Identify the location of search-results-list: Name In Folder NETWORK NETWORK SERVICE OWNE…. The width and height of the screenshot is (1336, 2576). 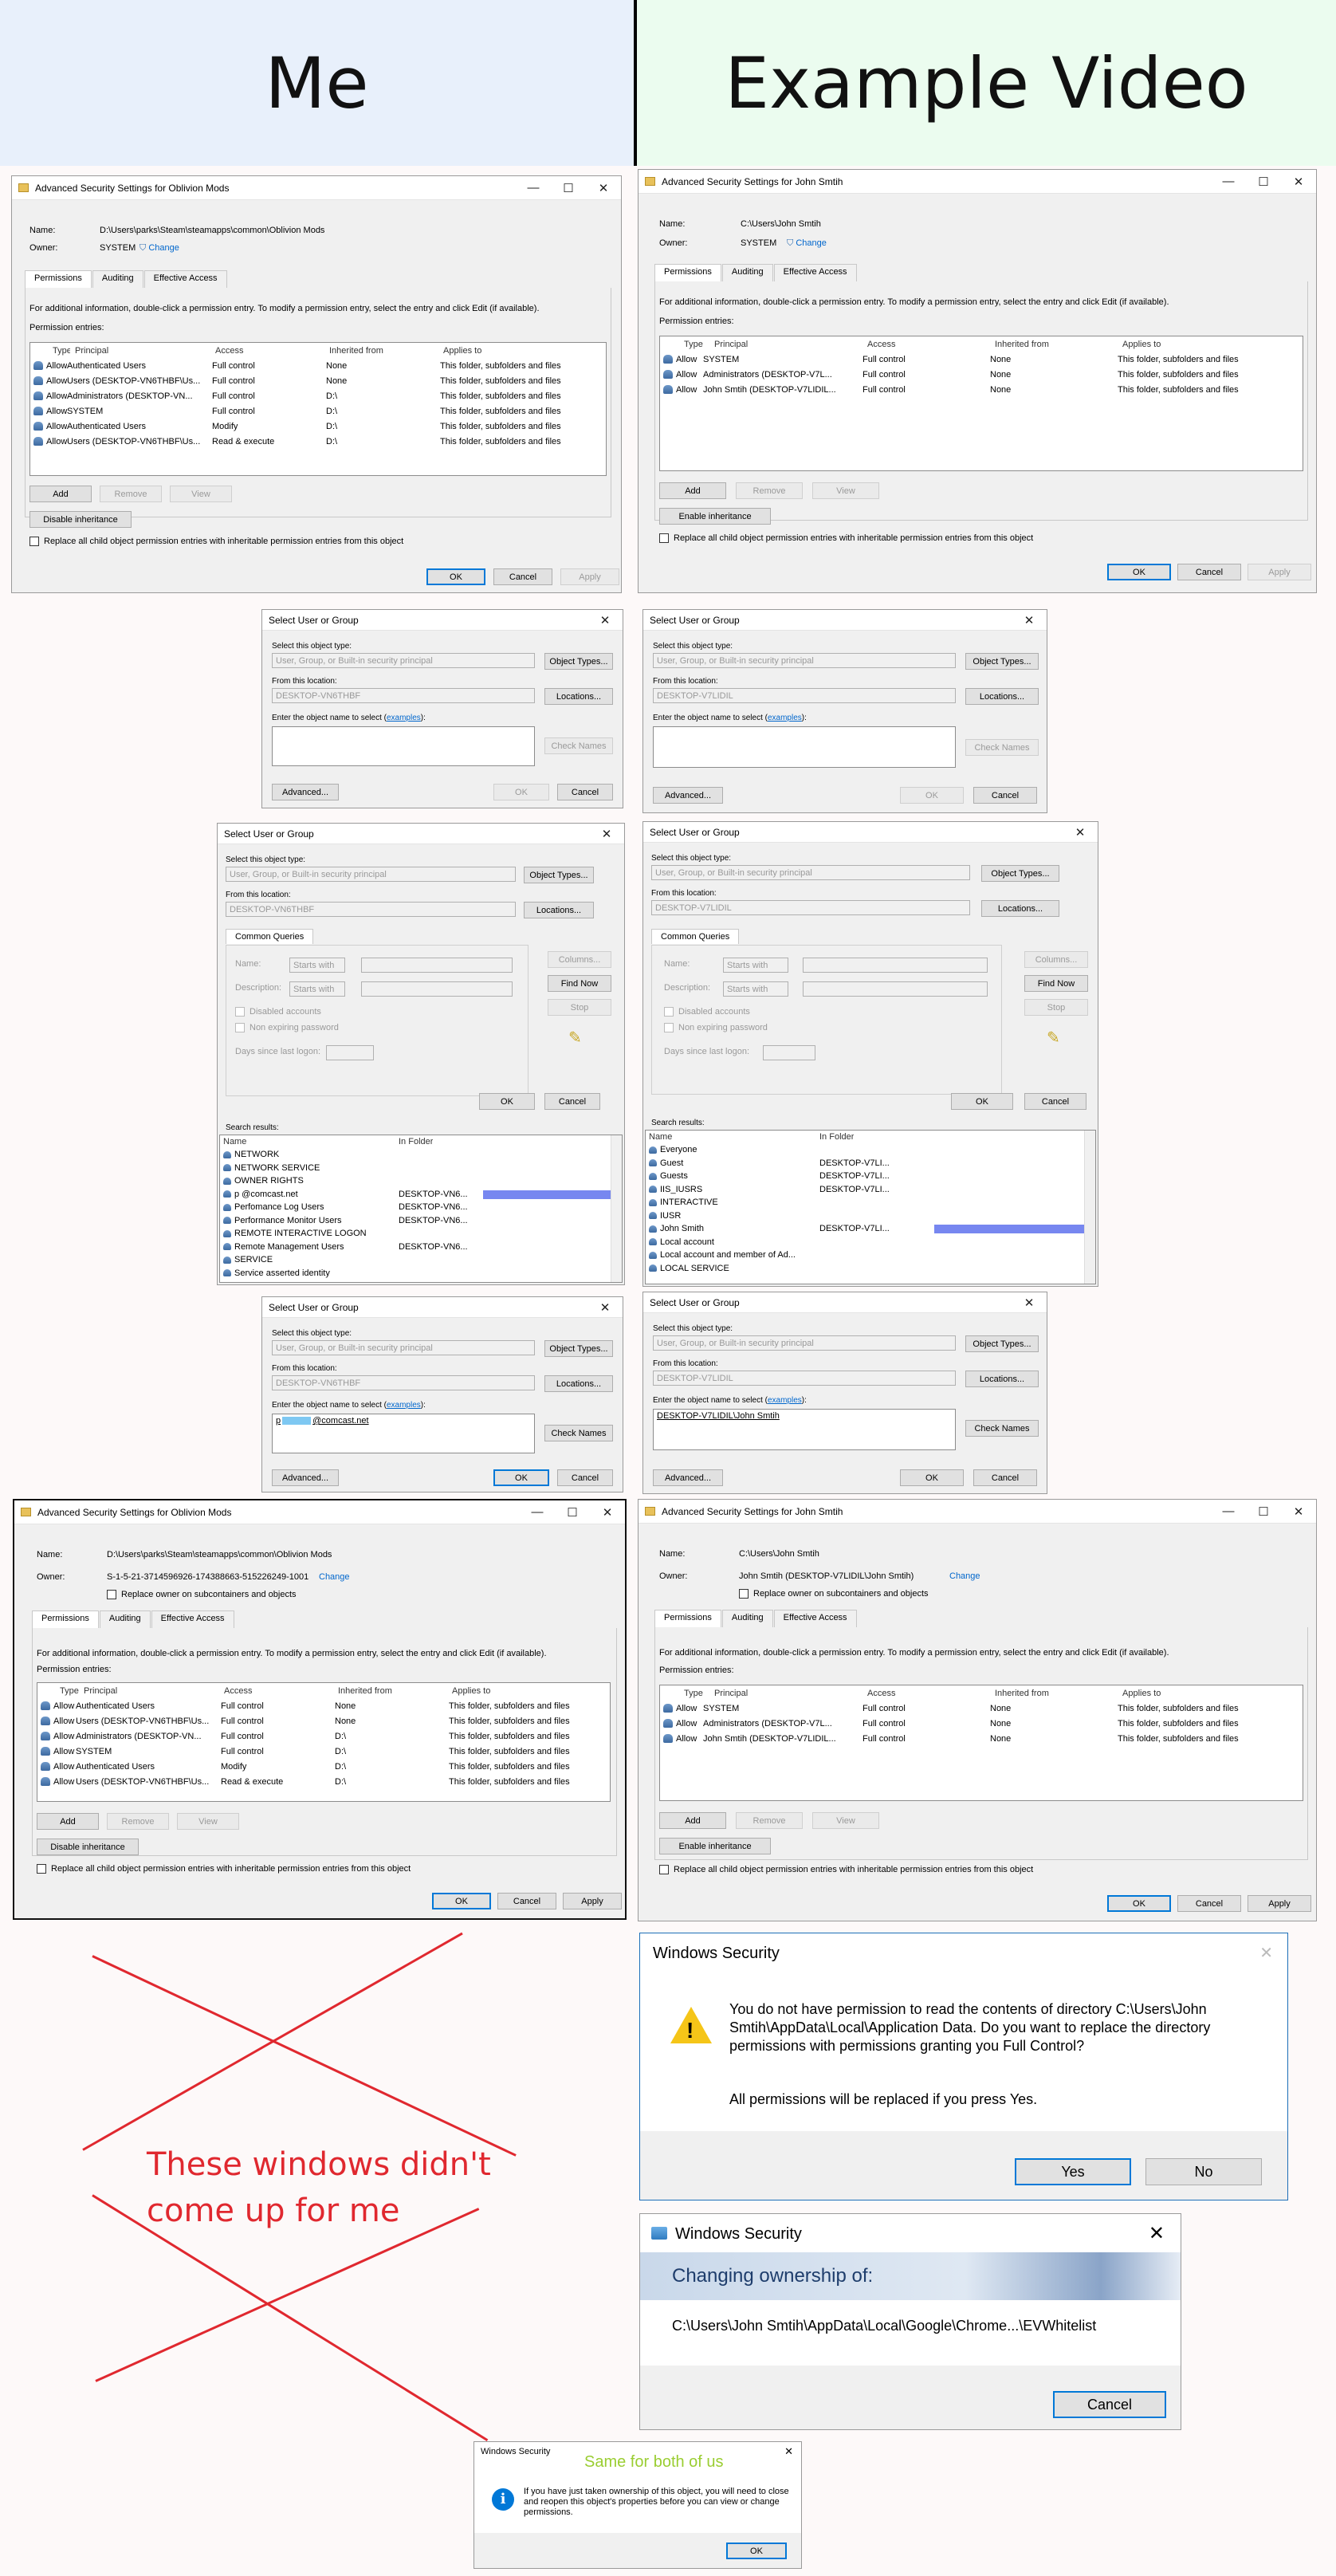
(421, 1209).